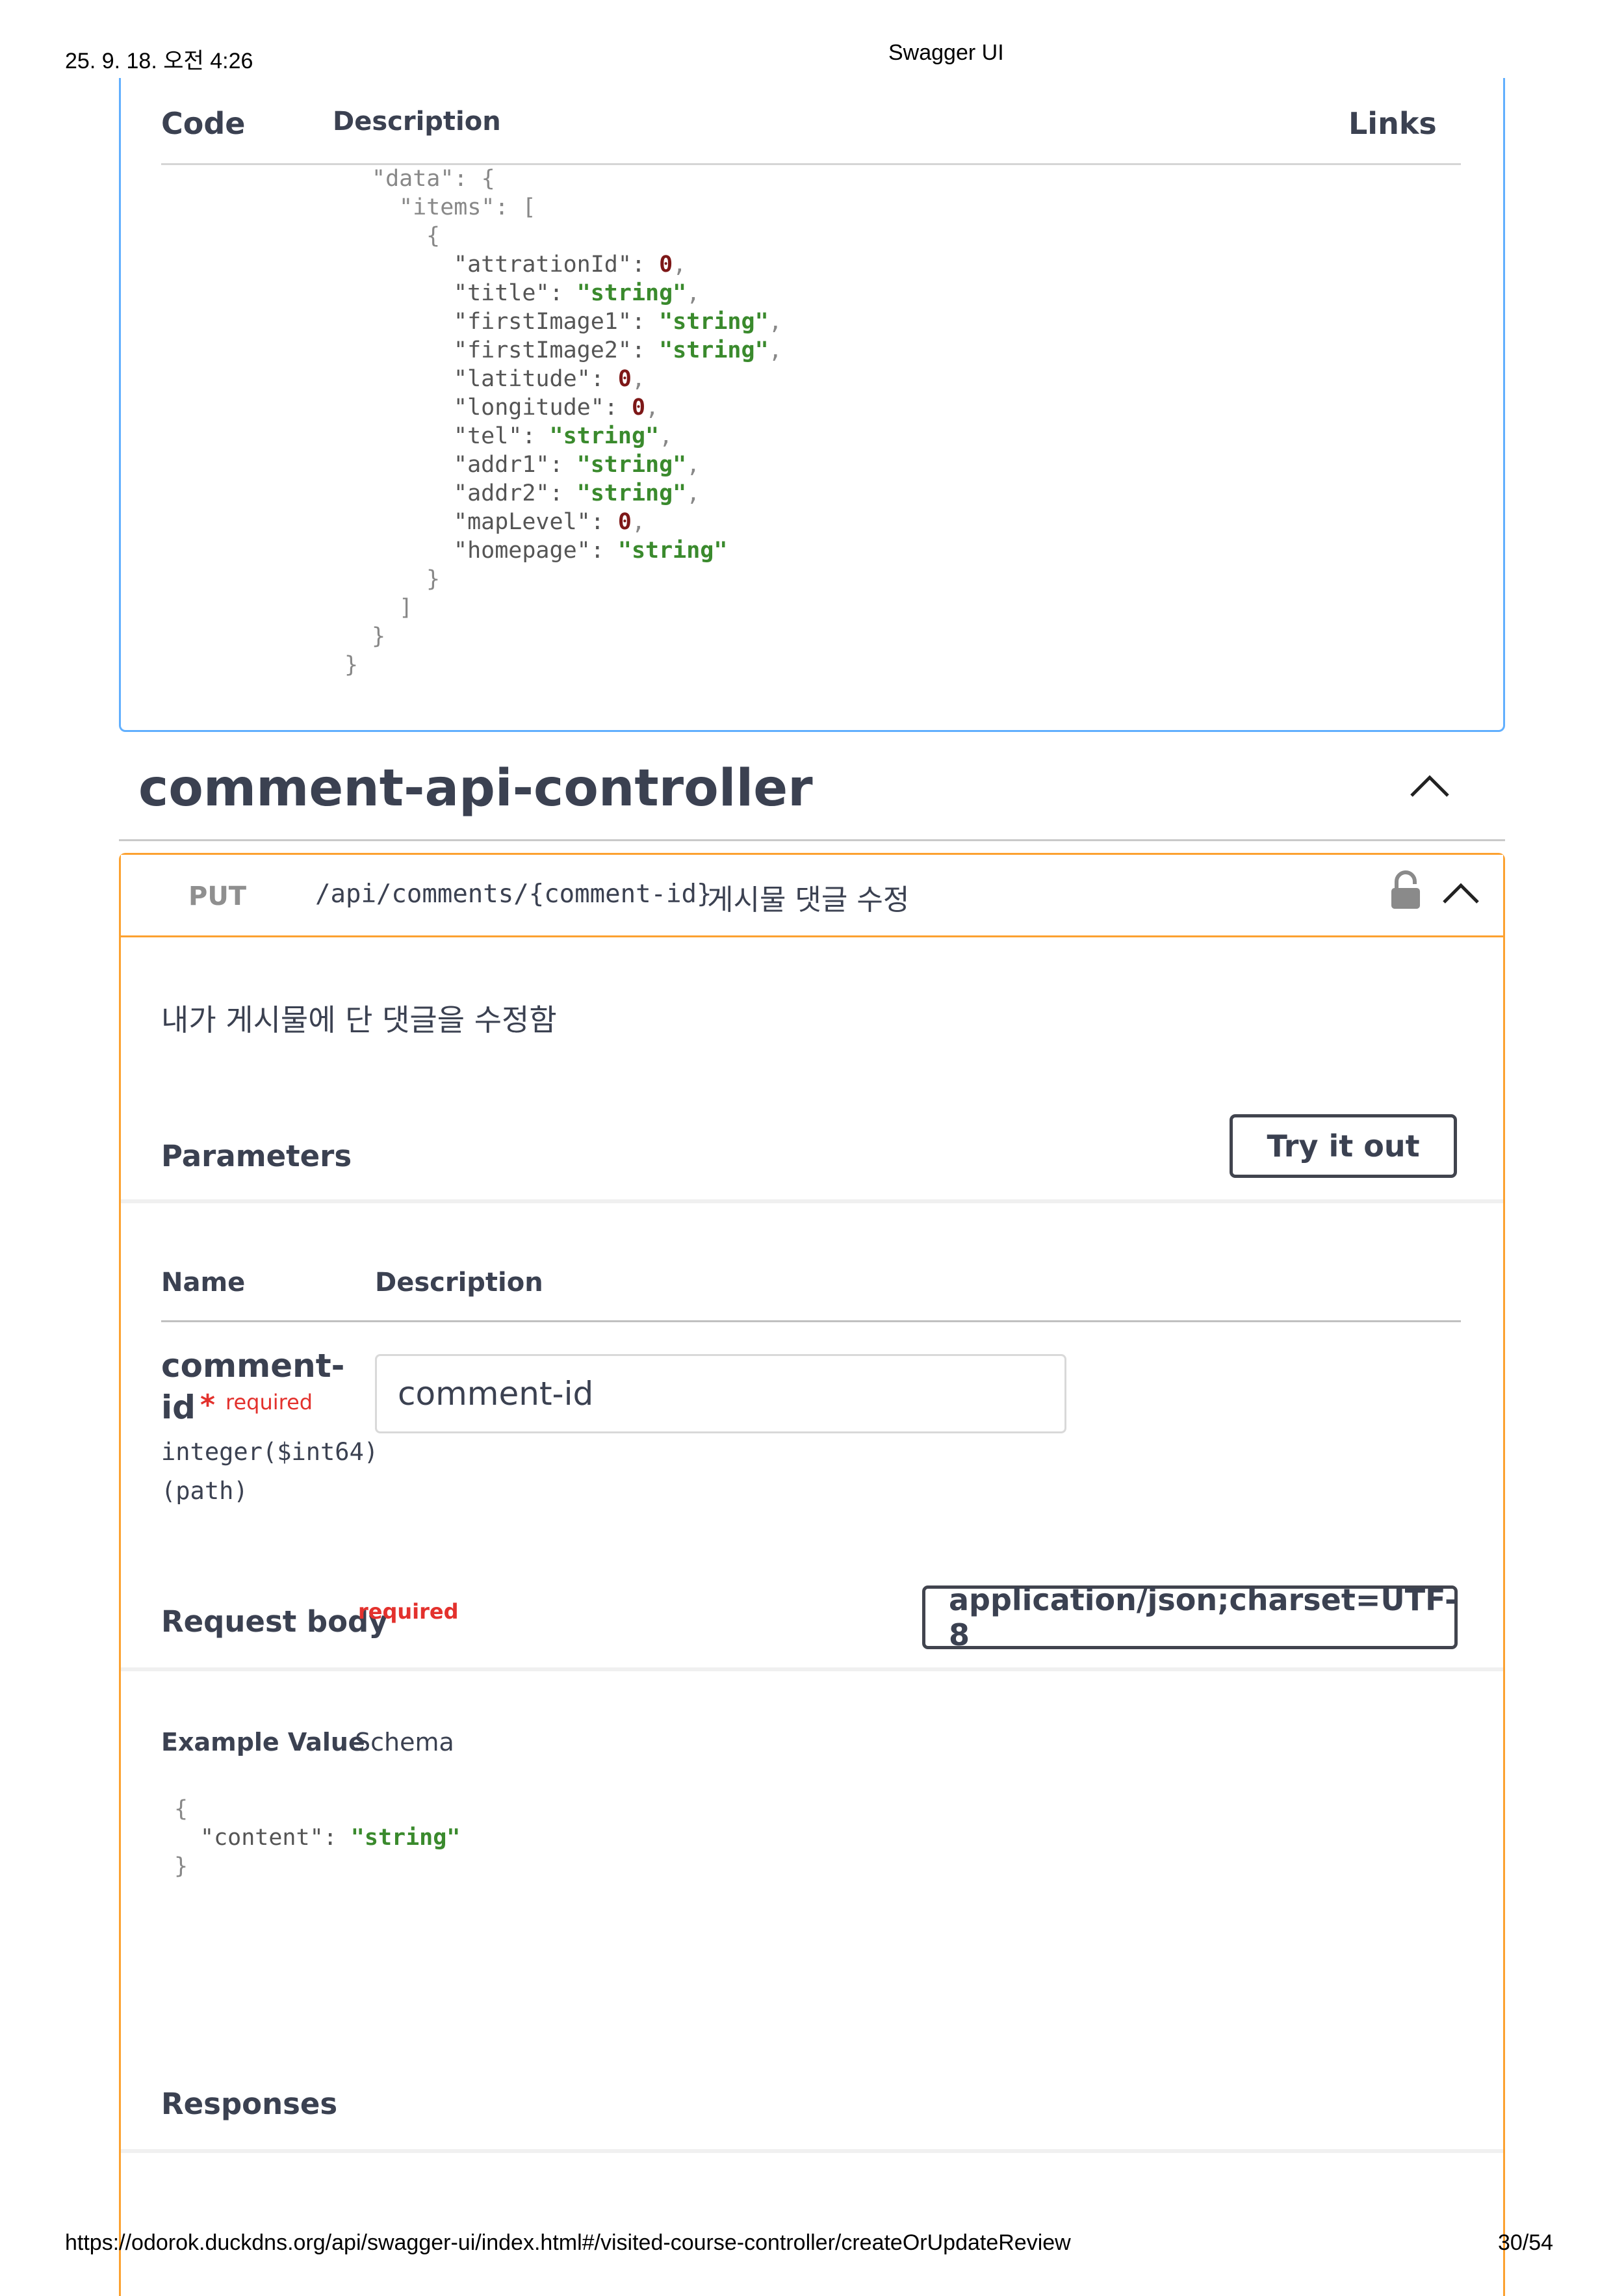  I want to click on response-example-line: "attrationId": 0,, so click(571, 265).